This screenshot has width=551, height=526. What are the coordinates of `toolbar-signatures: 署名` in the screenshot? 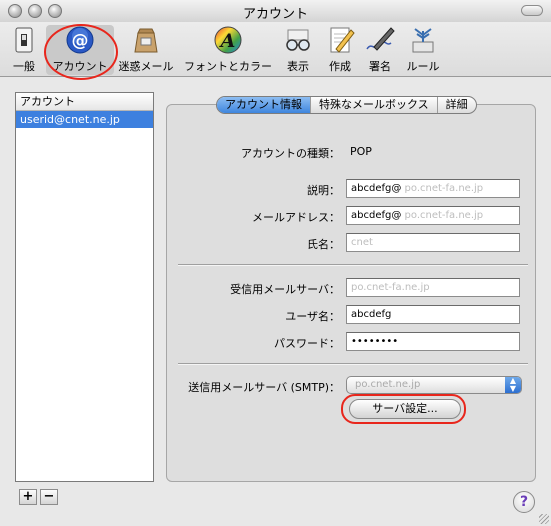 It's located at (380, 50).